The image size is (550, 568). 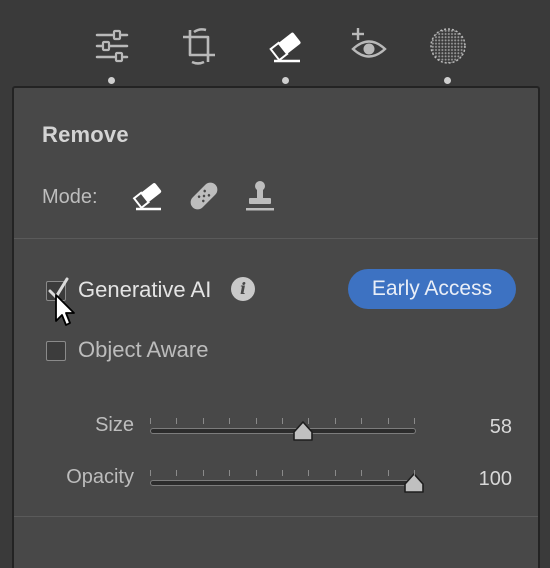 What do you see at coordinates (432, 289) in the screenshot?
I see `early-access-badge: Early Access` at bounding box center [432, 289].